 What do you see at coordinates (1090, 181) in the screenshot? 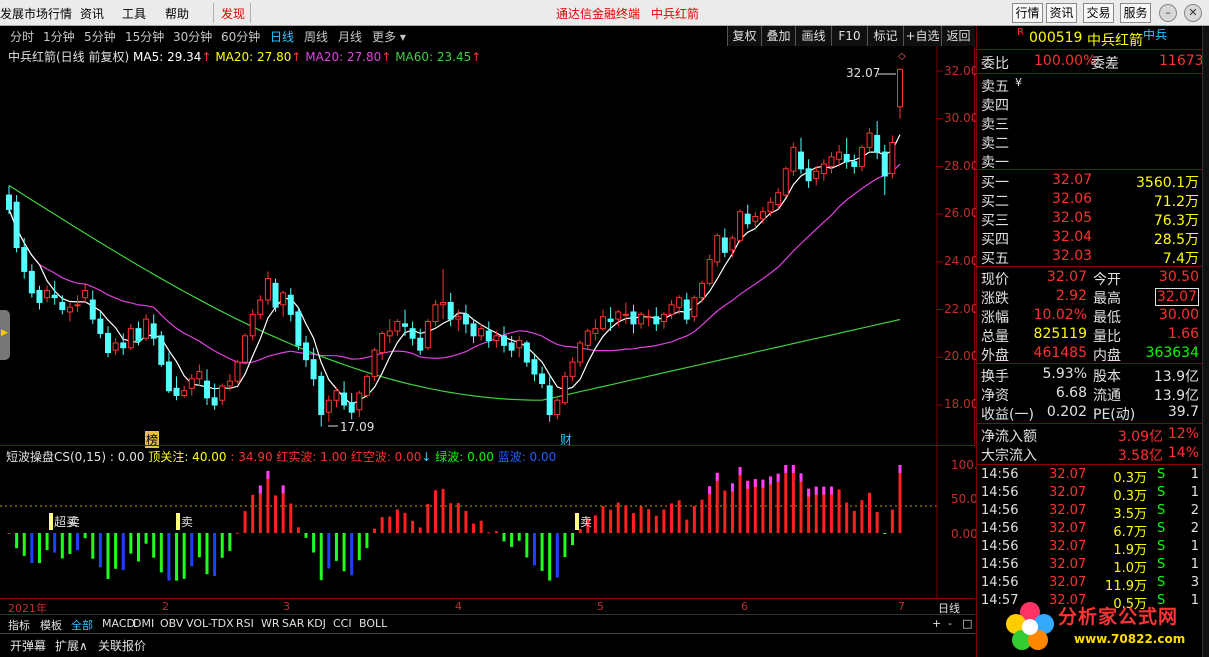
I see `buy-row: 买一 32.07 3560.1万` at bounding box center [1090, 181].